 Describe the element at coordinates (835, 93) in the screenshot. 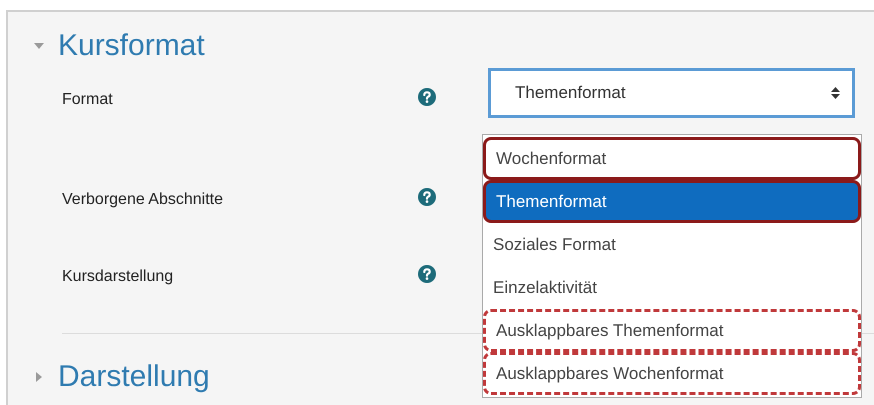

I see `sort-arrows-icon` at that location.